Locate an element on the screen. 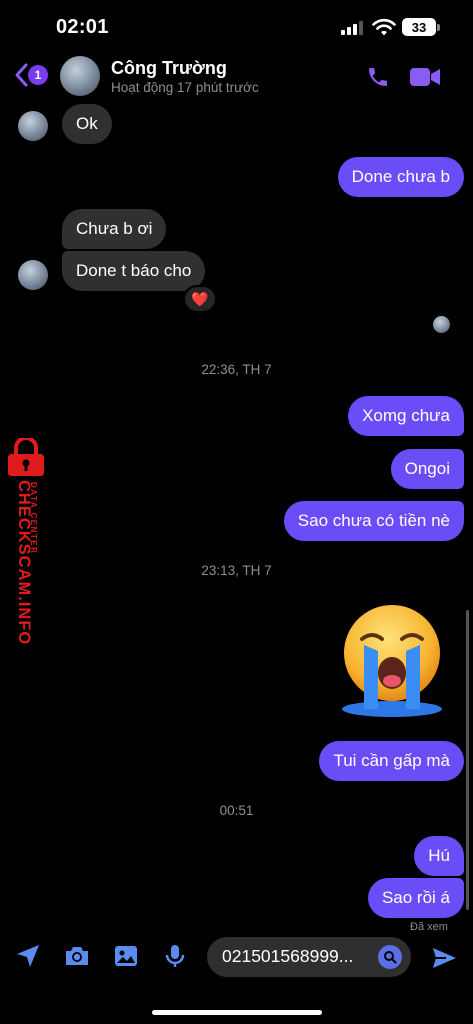 The image size is (473, 1024). location-icon is located at coordinates (28, 956).